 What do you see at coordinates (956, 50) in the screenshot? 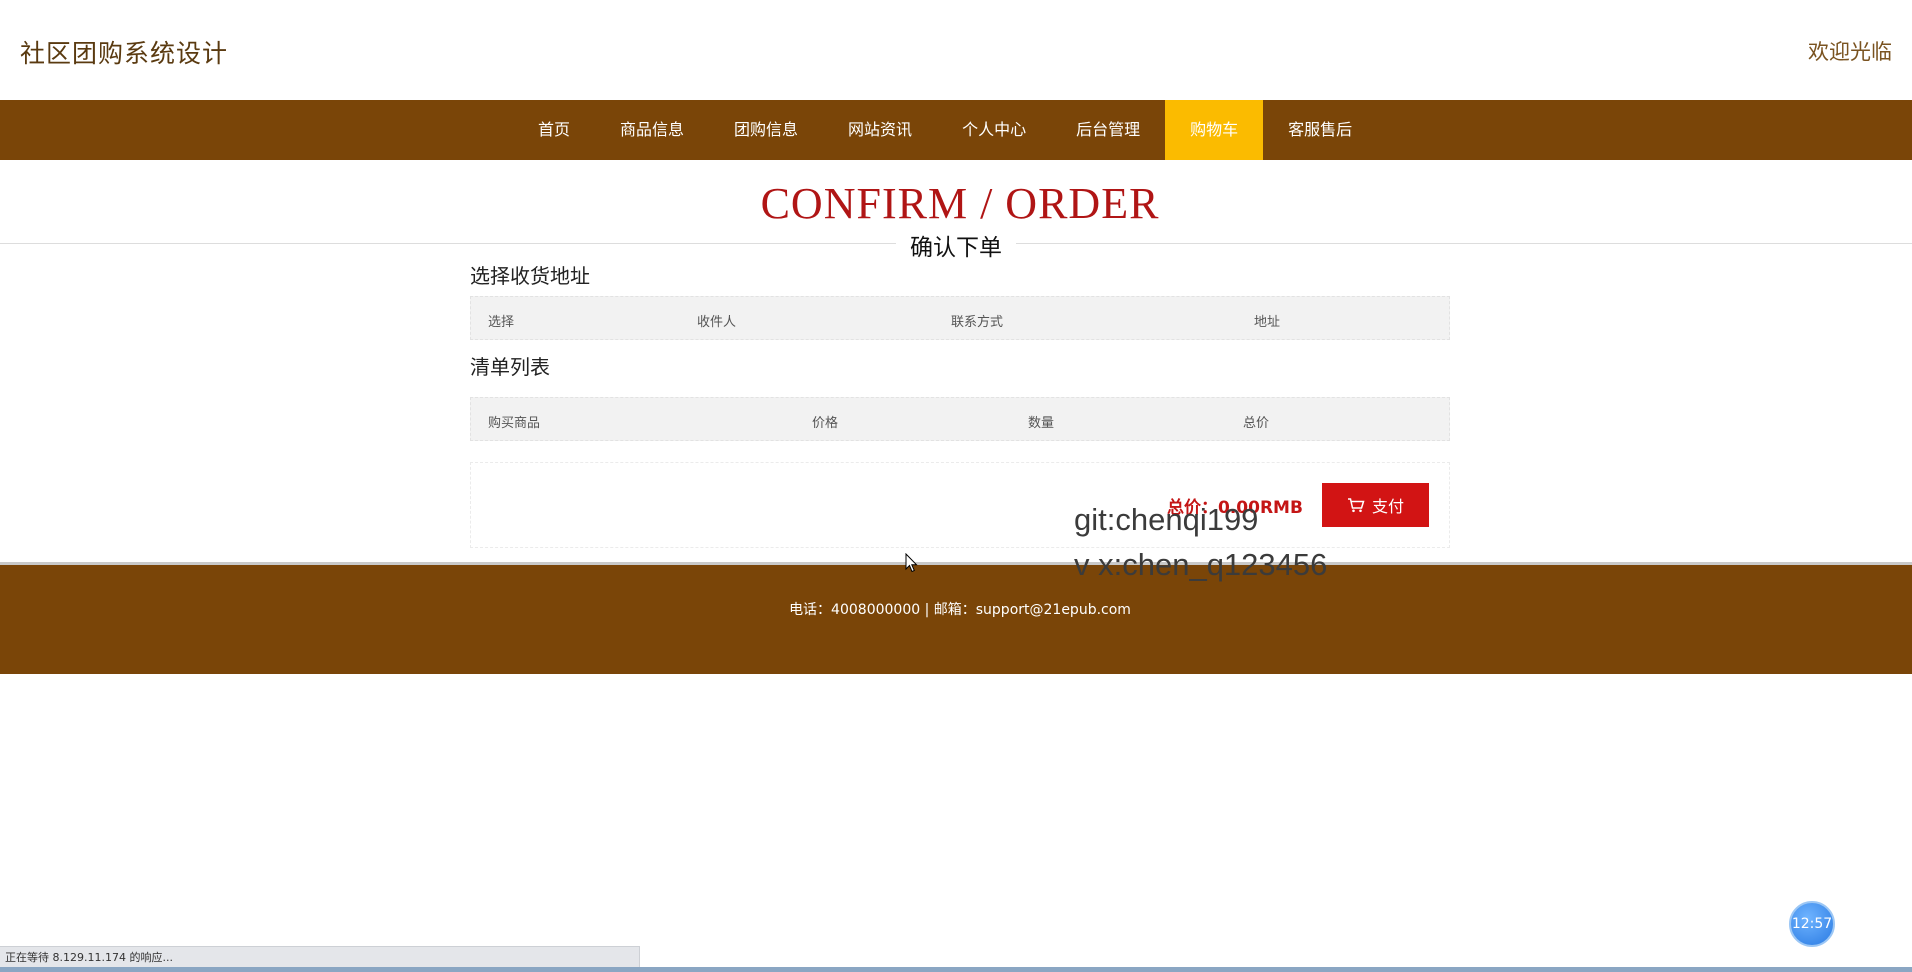
I see `site-header: 社区团购系统设计 欢迎光临` at bounding box center [956, 50].